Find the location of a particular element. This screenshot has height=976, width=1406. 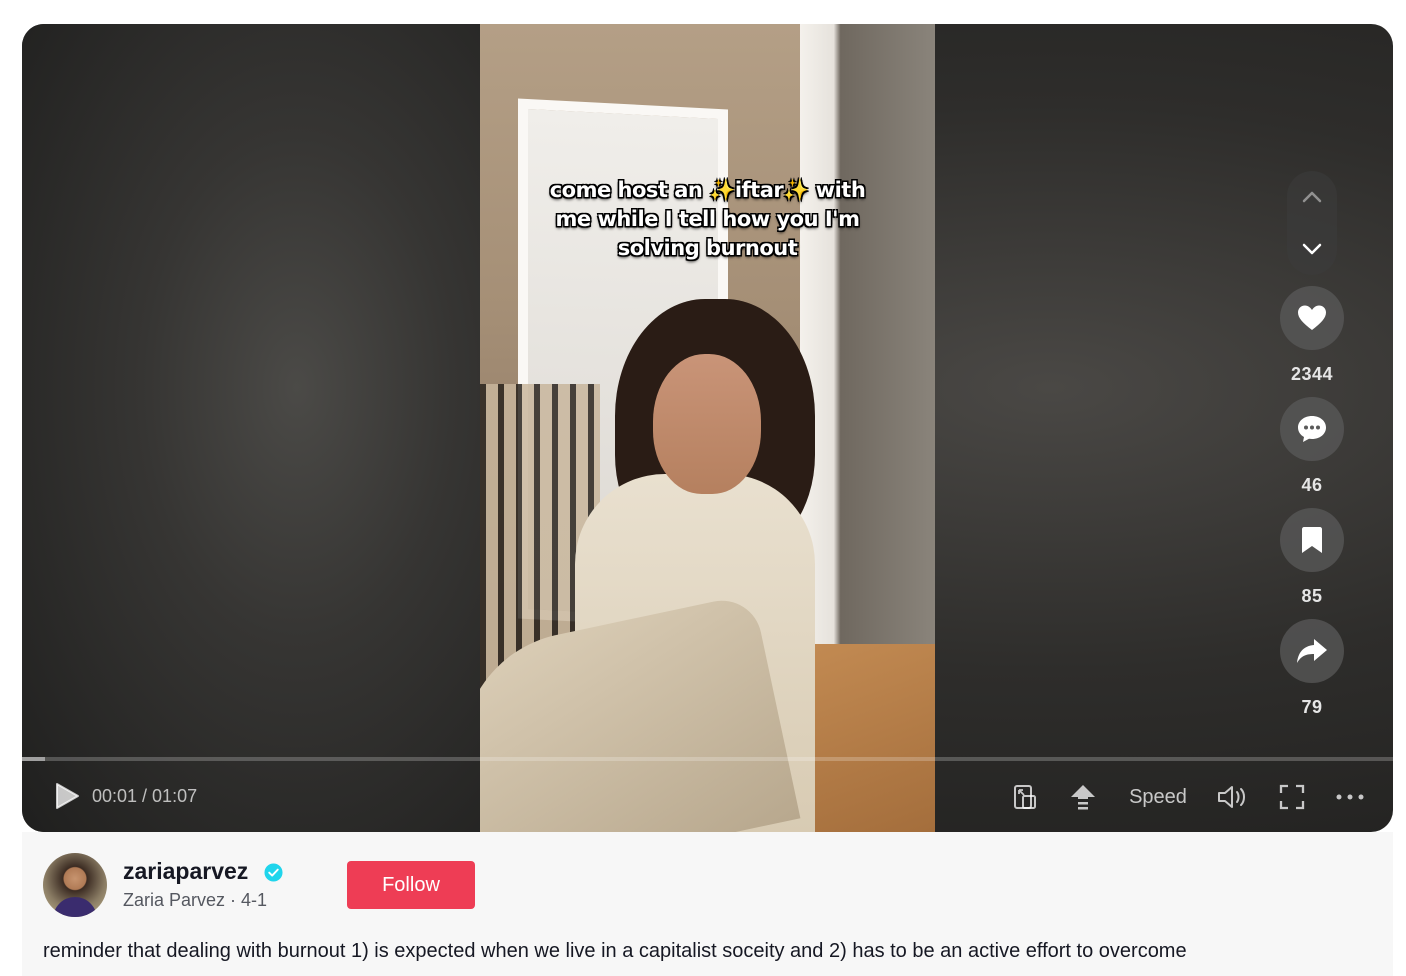

more-options-button is located at coordinates (1350, 797).